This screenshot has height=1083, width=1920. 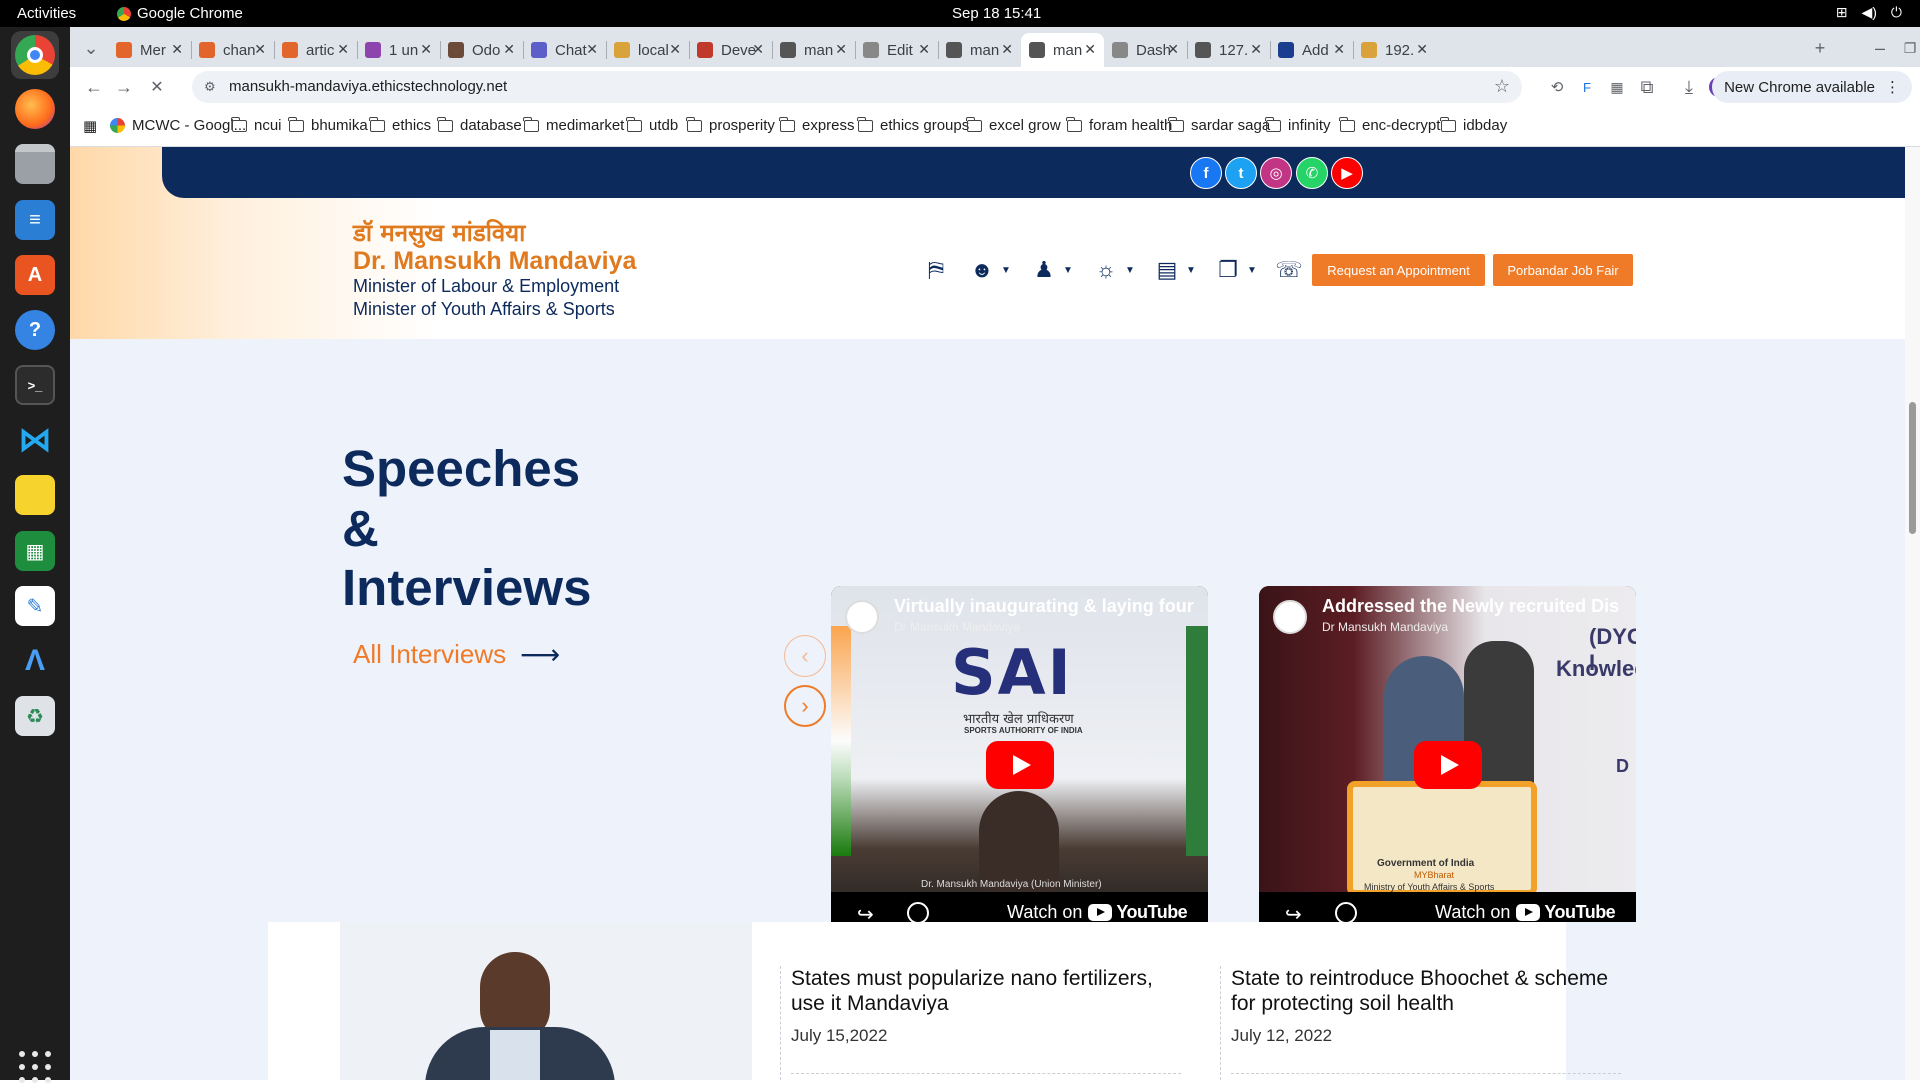 What do you see at coordinates (35, 1067) in the screenshot?
I see `show-apps-button` at bounding box center [35, 1067].